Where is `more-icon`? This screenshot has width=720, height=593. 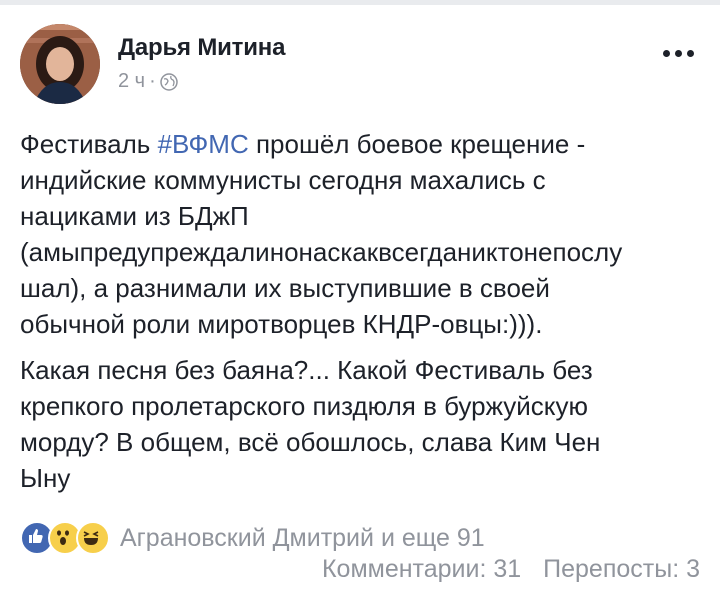
more-icon is located at coordinates (678, 53).